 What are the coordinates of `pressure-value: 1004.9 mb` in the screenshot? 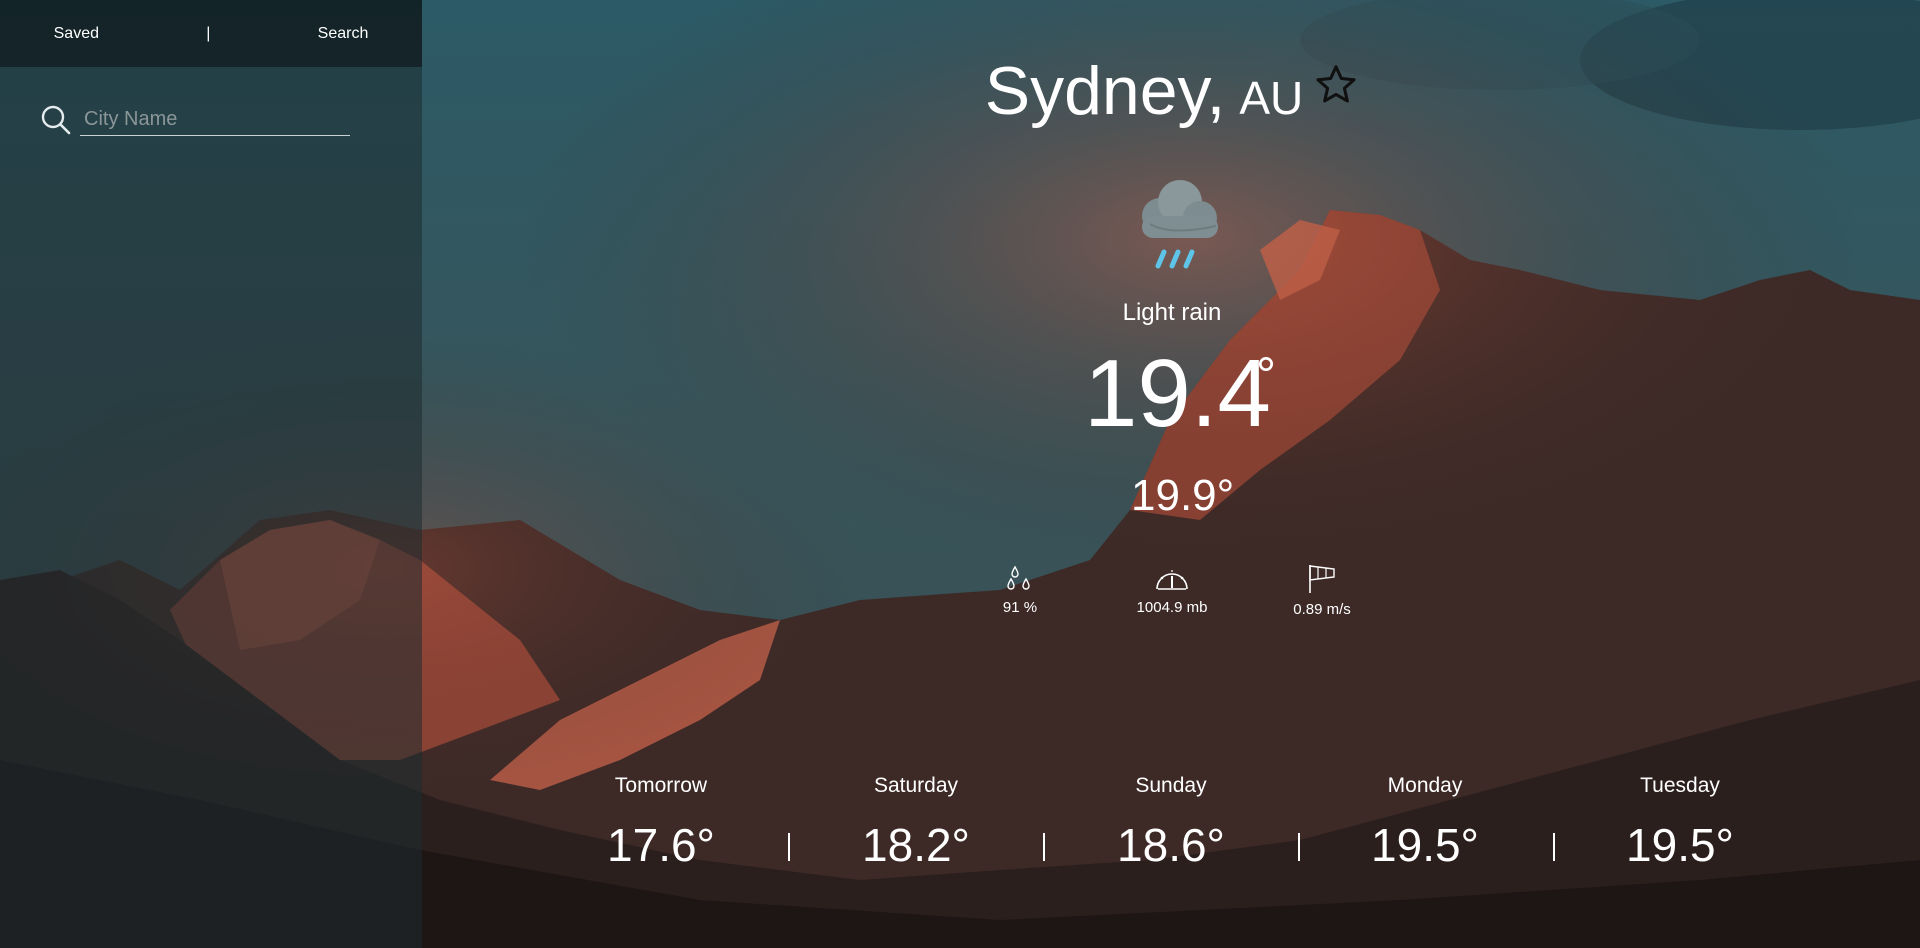 It's located at (1172, 607).